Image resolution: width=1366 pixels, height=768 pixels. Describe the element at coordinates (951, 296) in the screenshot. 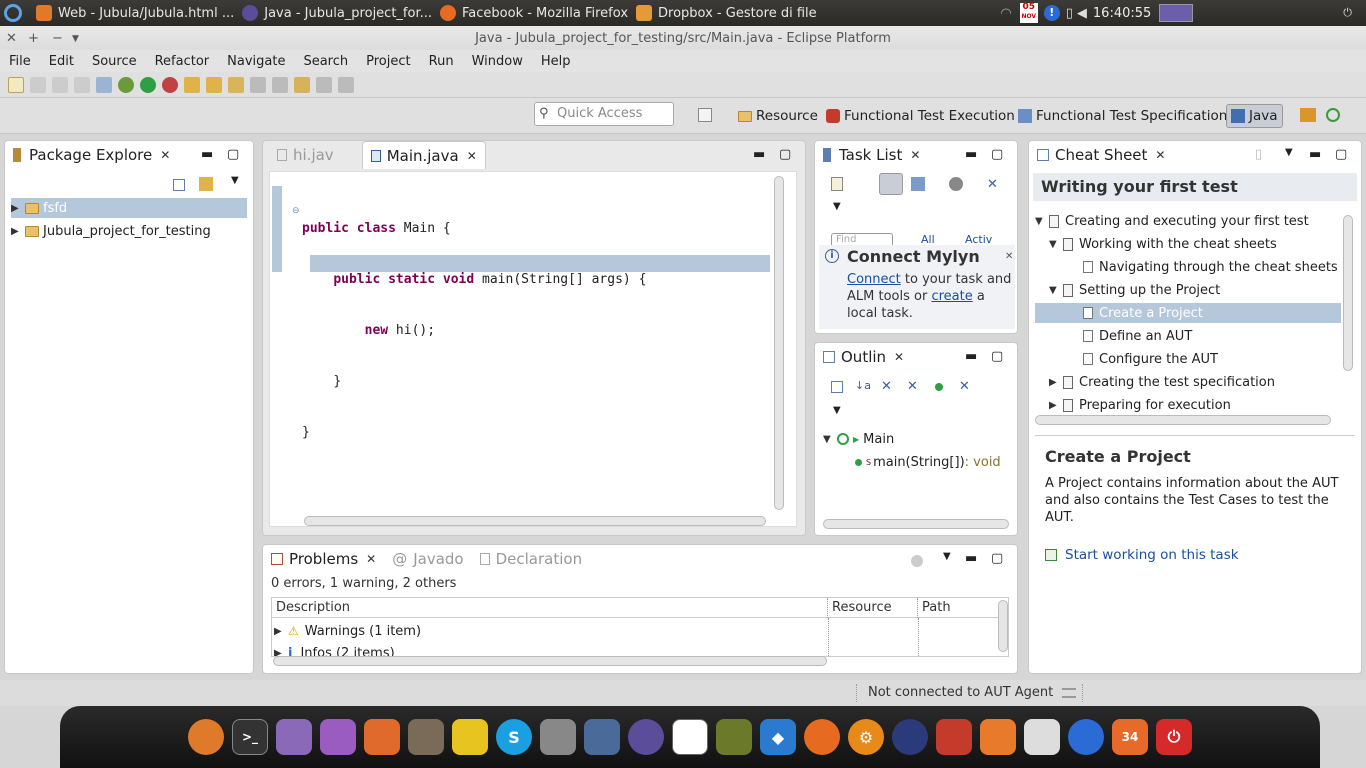

I see `create-link: create` at that location.